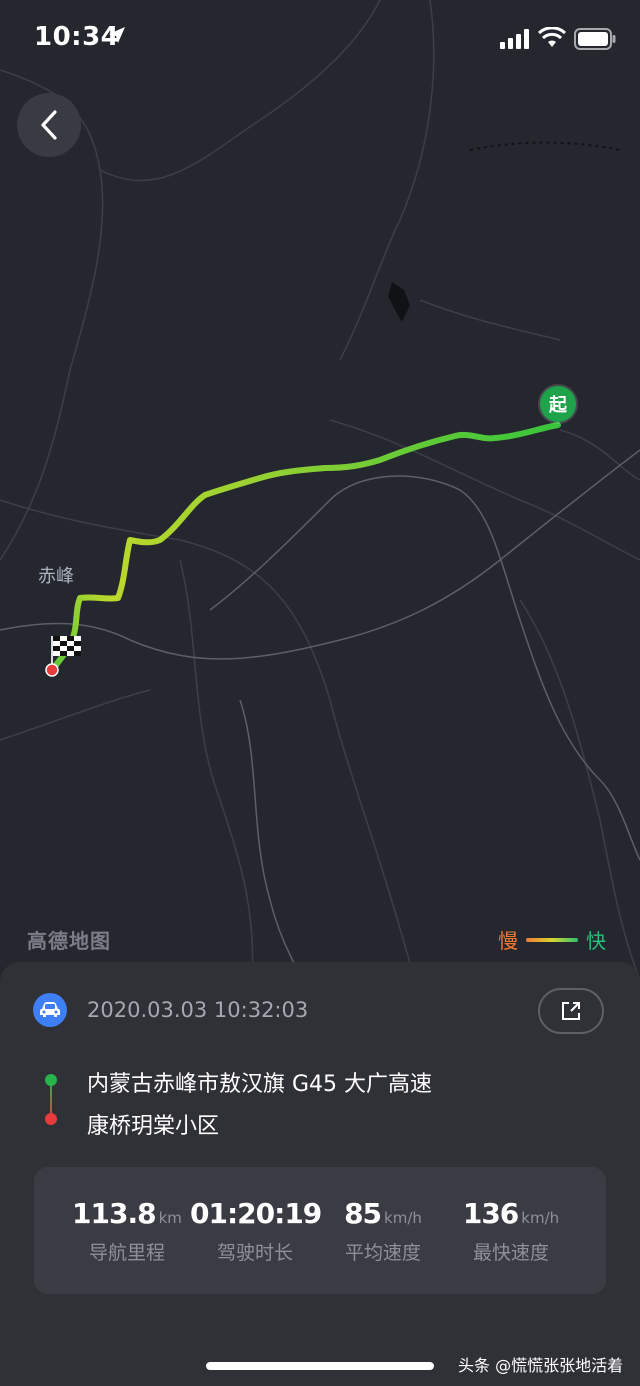 The height and width of the screenshot is (1386, 640). I want to click on route-path, so click(305, 547).